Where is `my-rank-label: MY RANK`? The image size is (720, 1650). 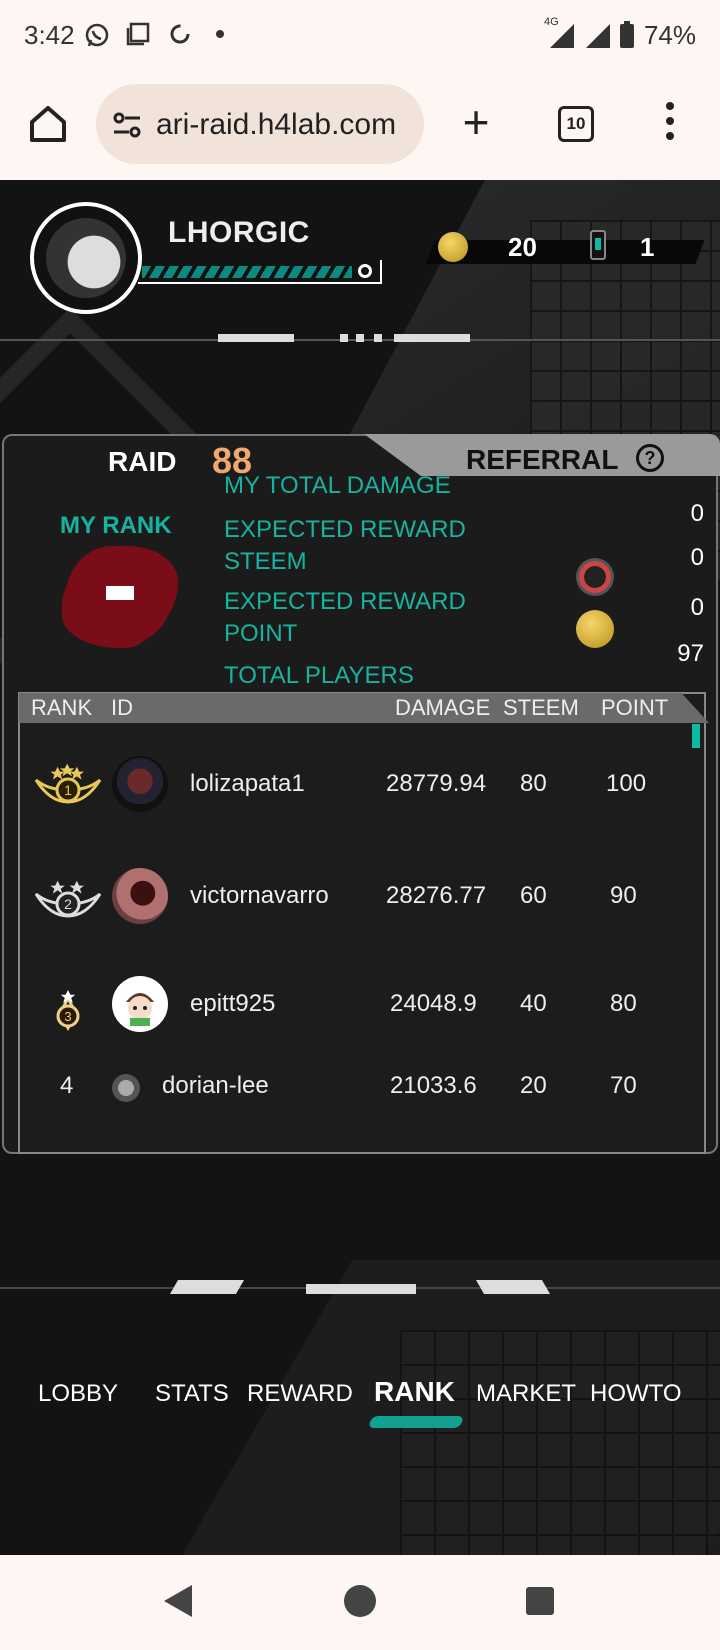
my-rank-label: MY RANK is located at coordinates (116, 525).